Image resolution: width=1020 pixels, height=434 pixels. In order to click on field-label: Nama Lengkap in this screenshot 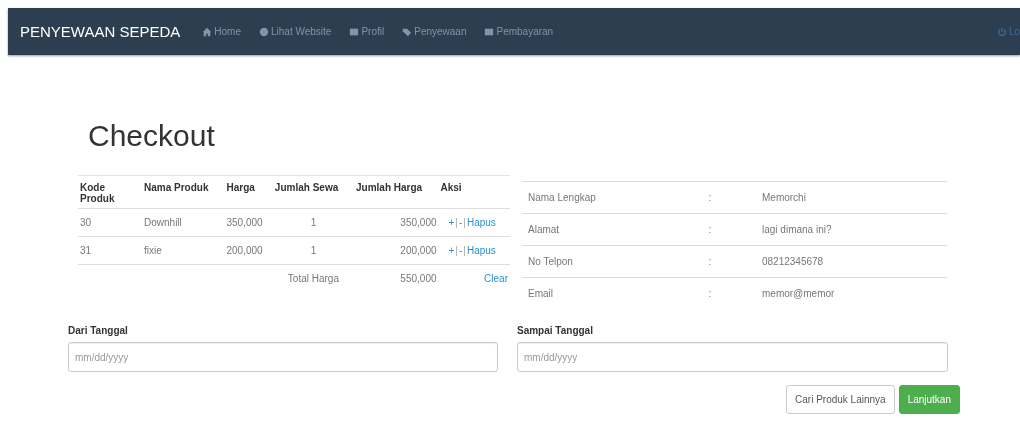, I will do `click(593, 197)`.